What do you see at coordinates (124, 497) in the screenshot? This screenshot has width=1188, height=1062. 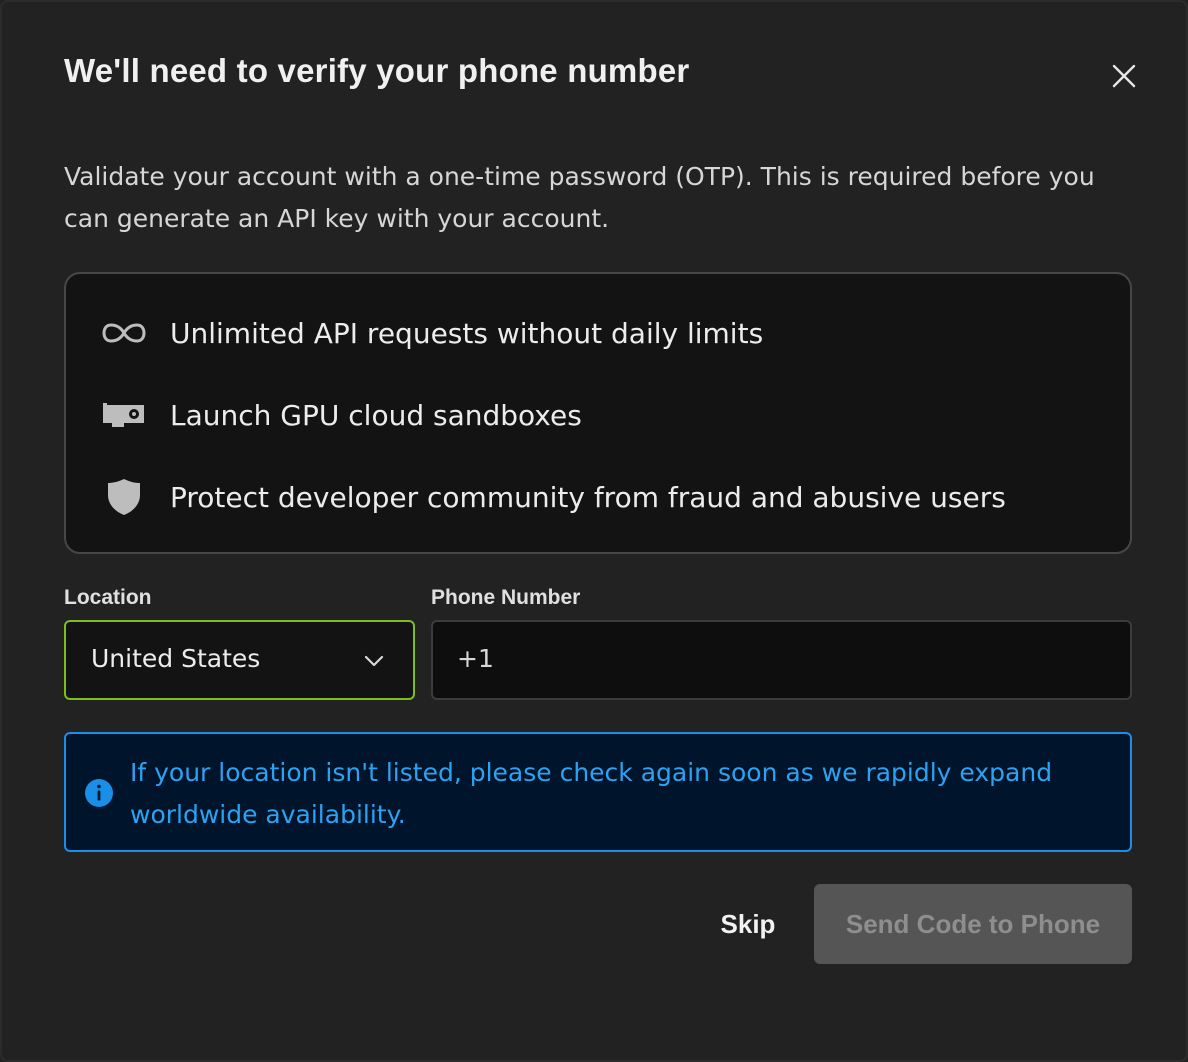 I see `shield-icon` at bounding box center [124, 497].